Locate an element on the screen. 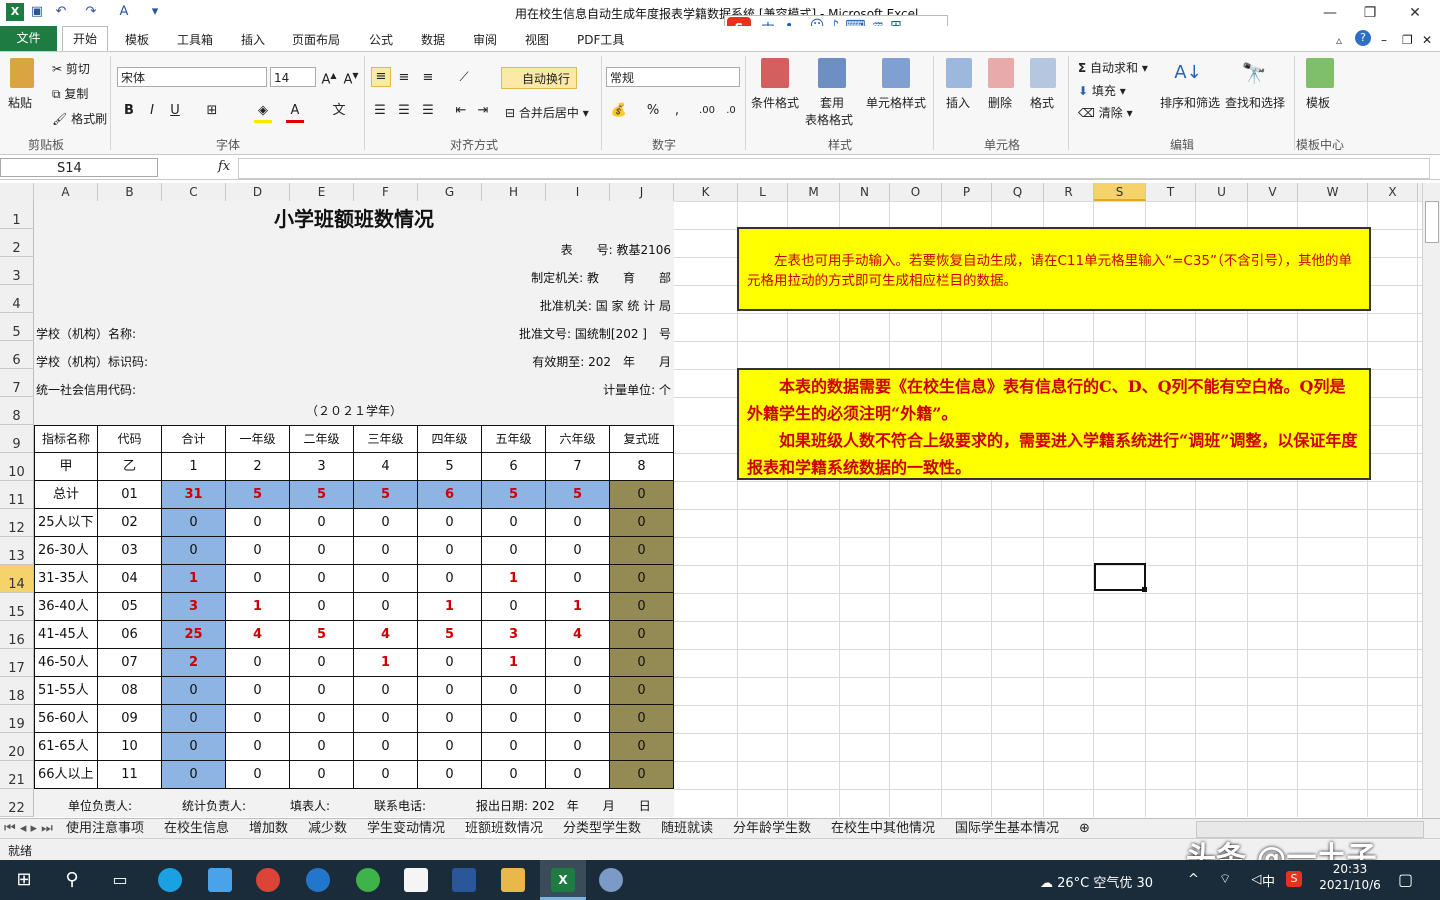 This screenshot has height=900, width=1440. conditional-format-icon is located at coordinates (775, 73).